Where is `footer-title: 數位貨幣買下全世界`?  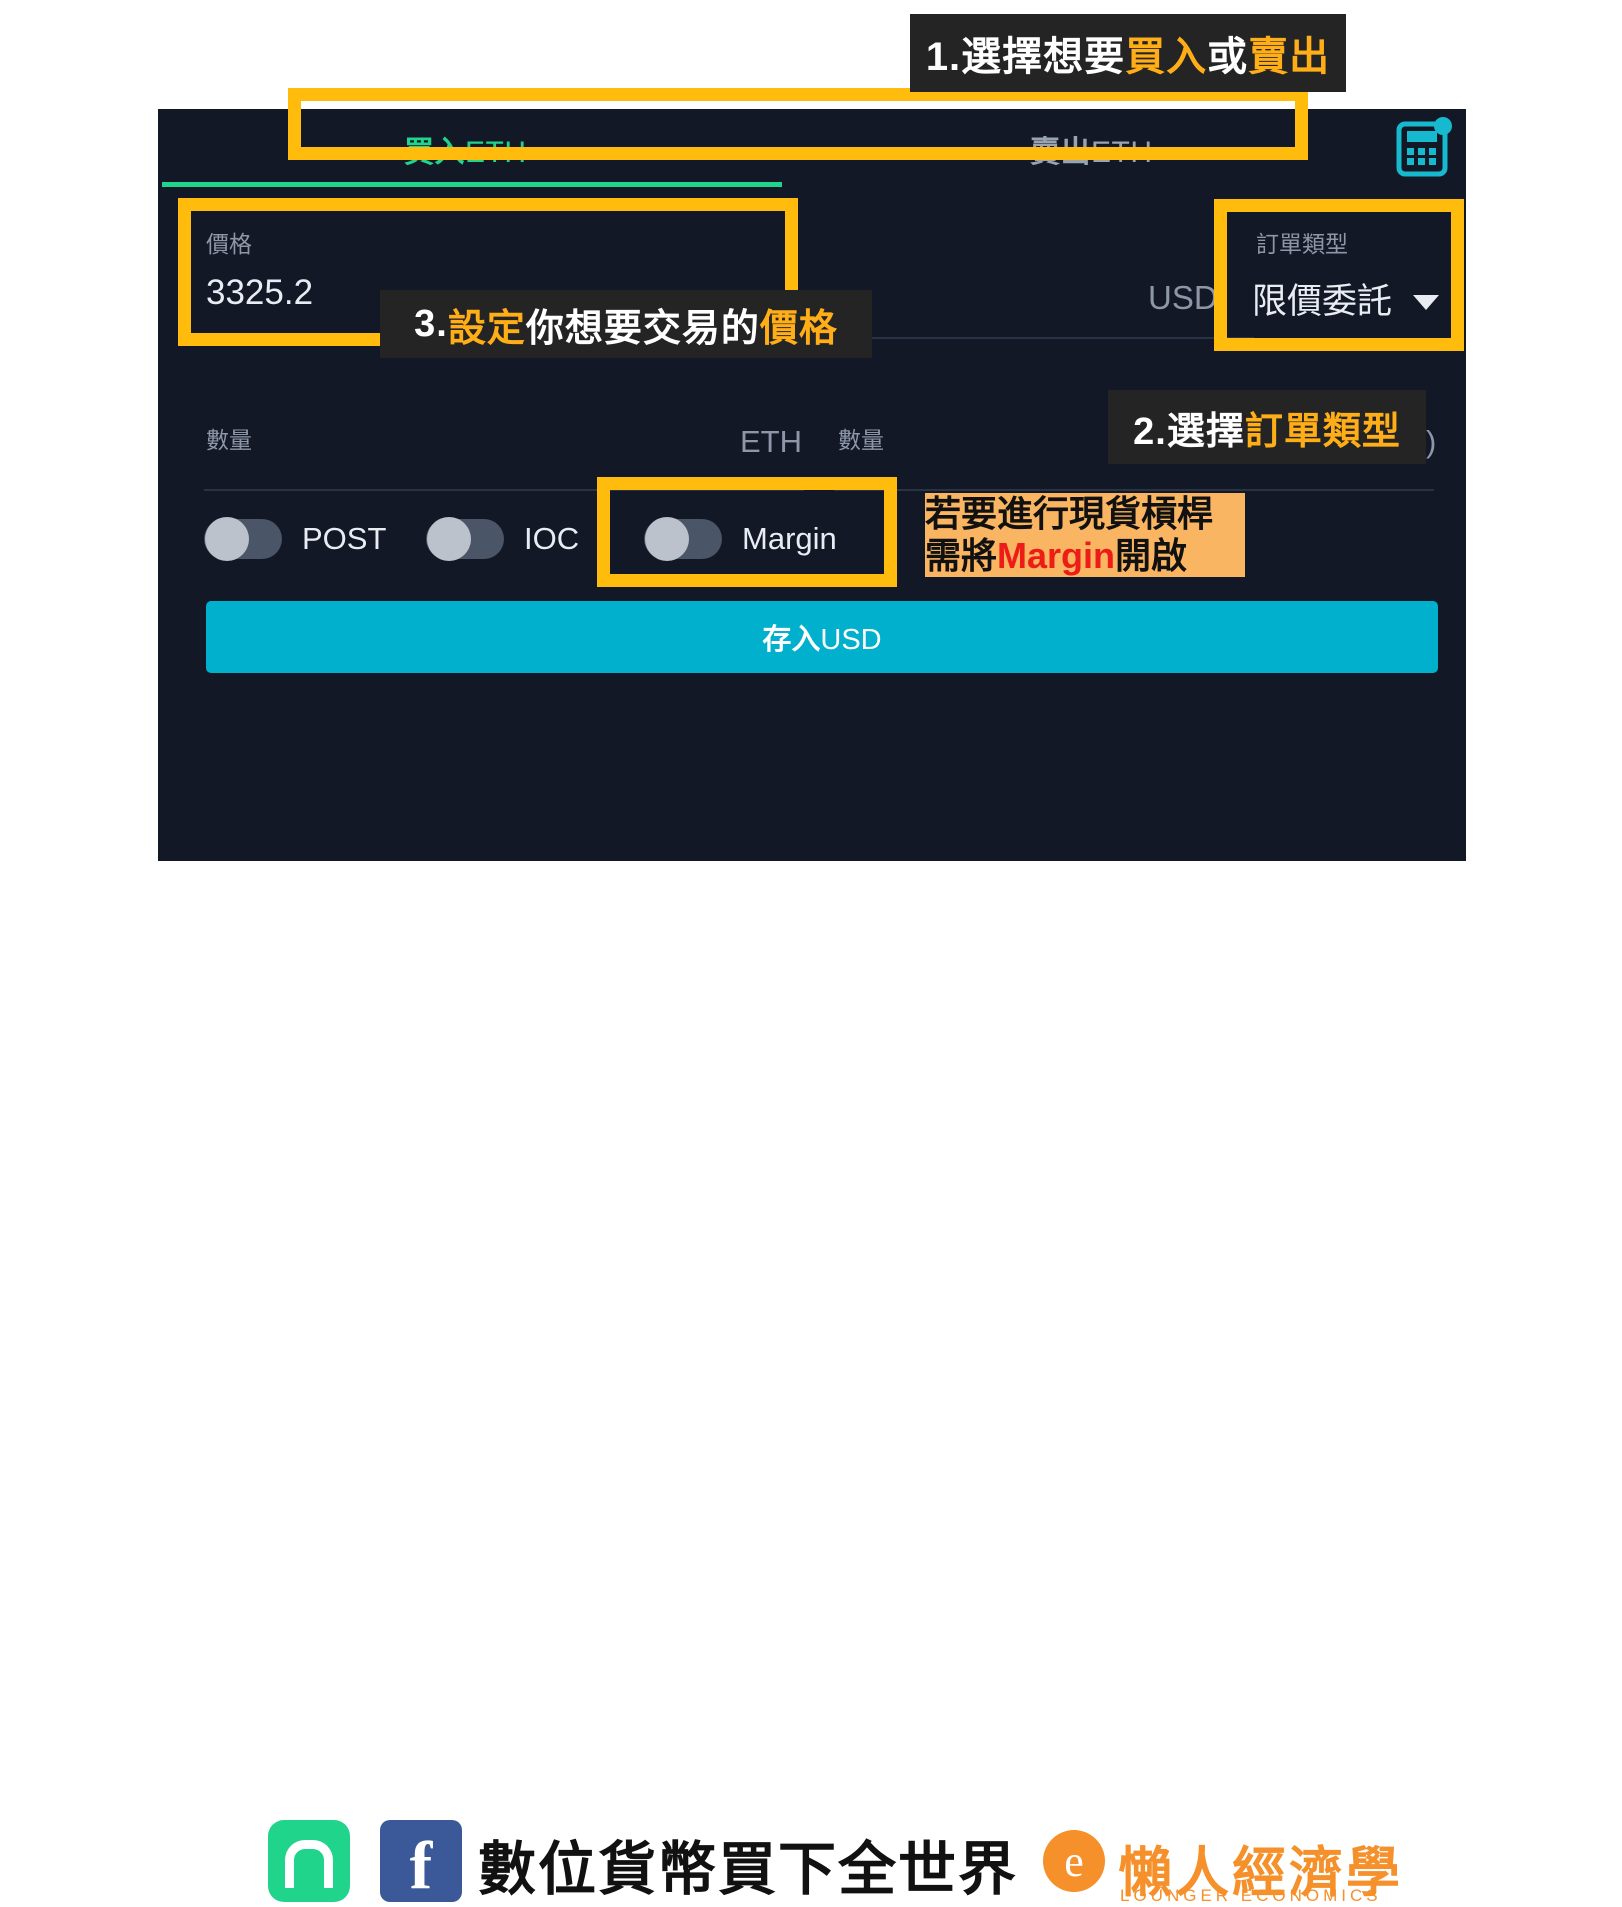
footer-title: 數位貨幣買下全世界 is located at coordinates (748, 1869).